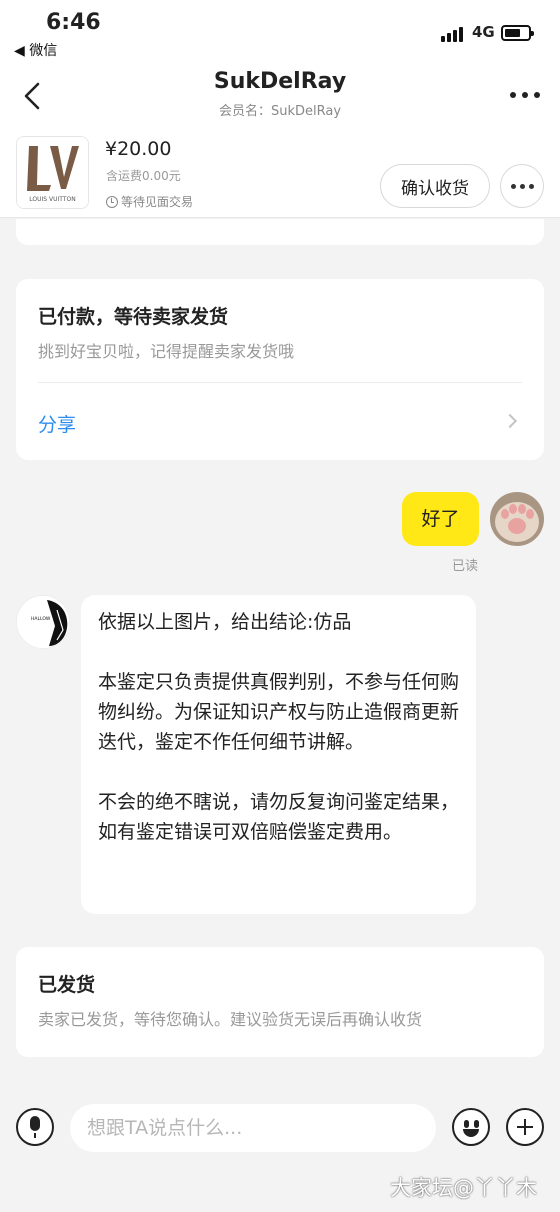  I want to click on more-options-button, so click(522, 186).